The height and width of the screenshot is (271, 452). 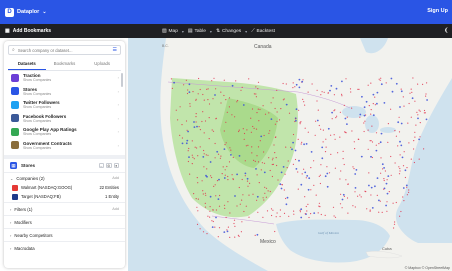 I want to click on tab-bookmarks: Bookmarks, so click(x=65, y=64).